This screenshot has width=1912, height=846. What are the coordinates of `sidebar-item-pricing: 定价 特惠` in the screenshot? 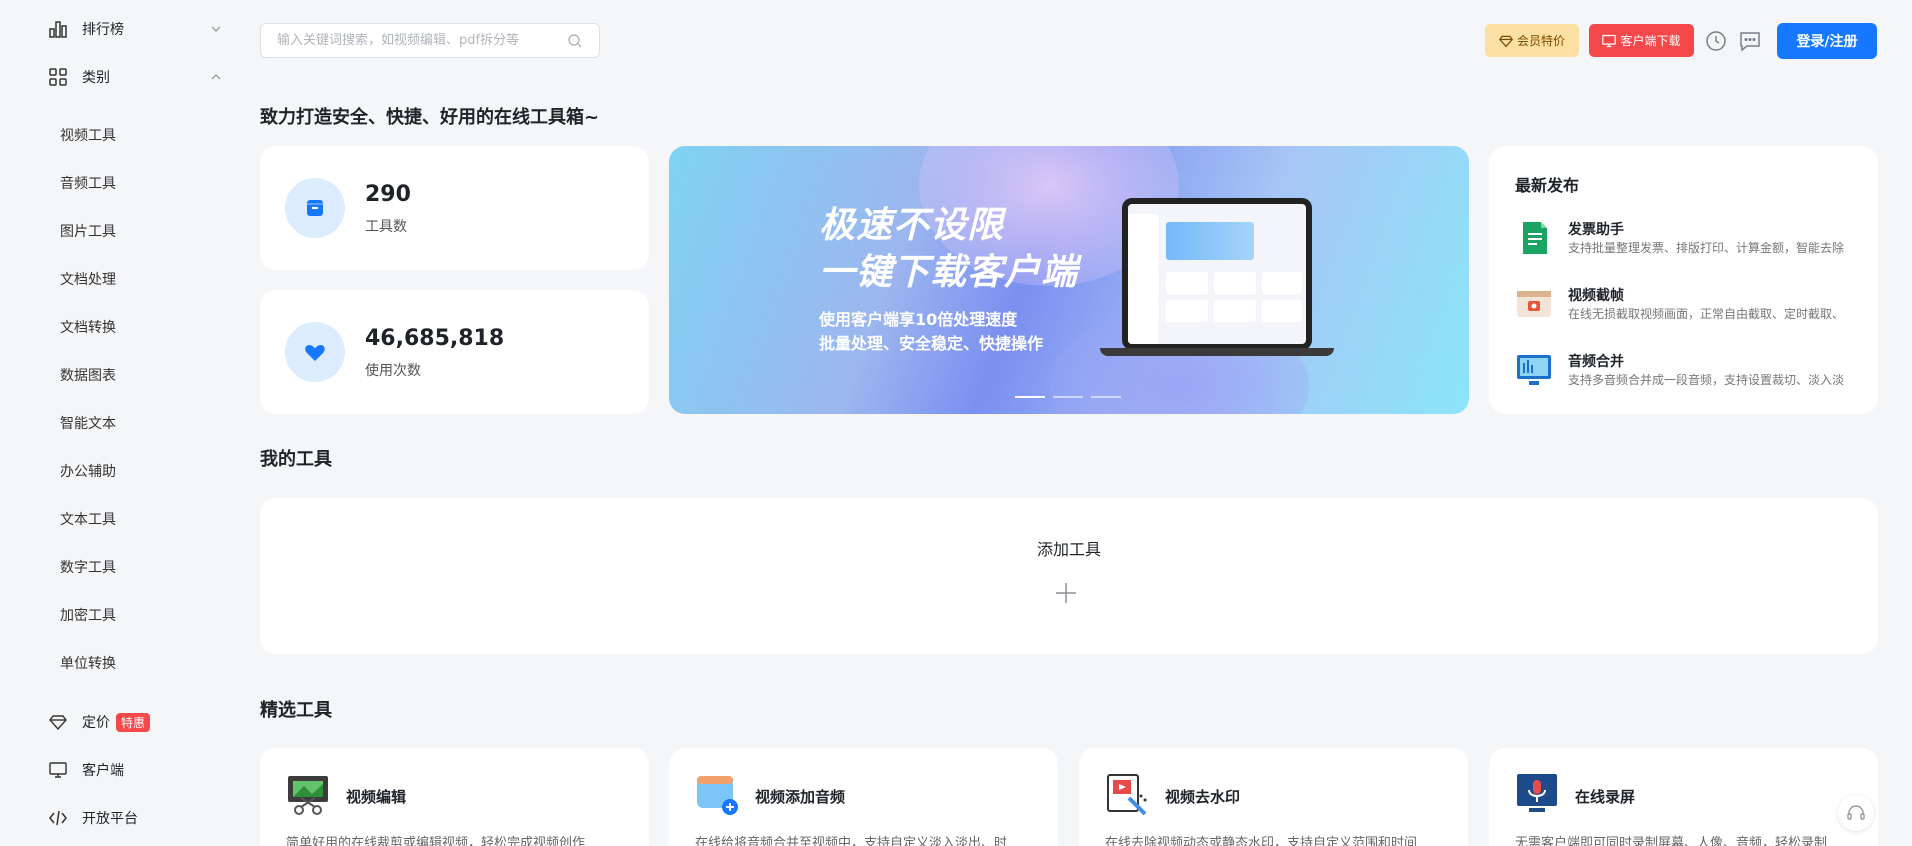 It's located at (99, 722).